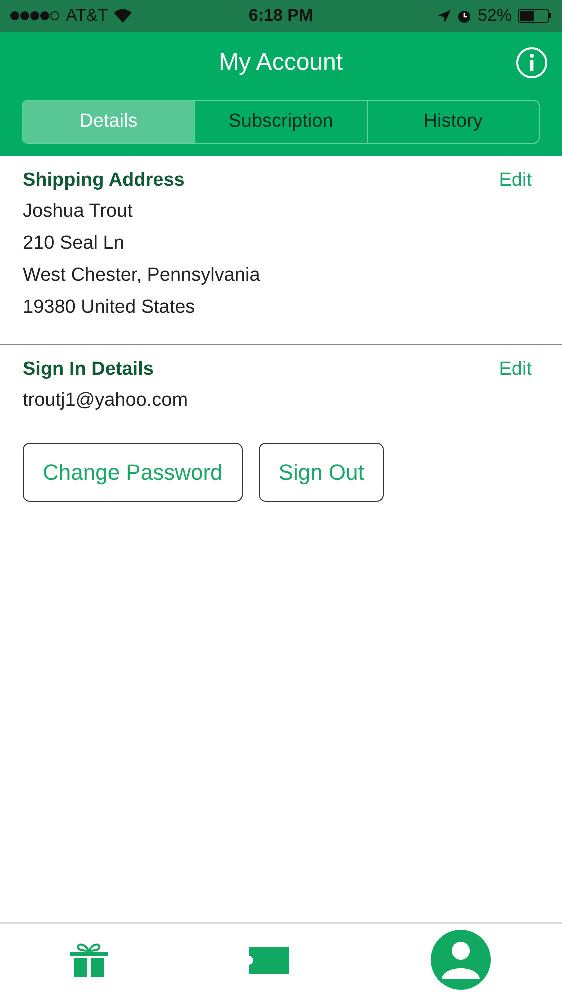 The width and height of the screenshot is (562, 1000). Describe the element at coordinates (108, 122) in the screenshot. I see `segment-tab: Details` at that location.